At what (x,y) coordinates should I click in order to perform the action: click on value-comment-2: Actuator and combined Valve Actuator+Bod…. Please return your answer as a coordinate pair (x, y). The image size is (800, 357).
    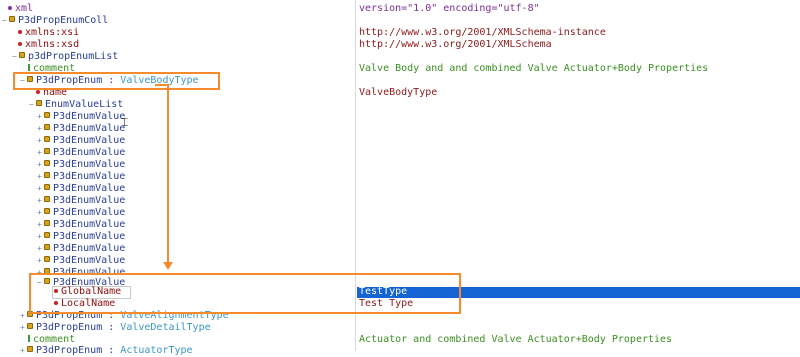
    Looking at the image, I should click on (515, 340).